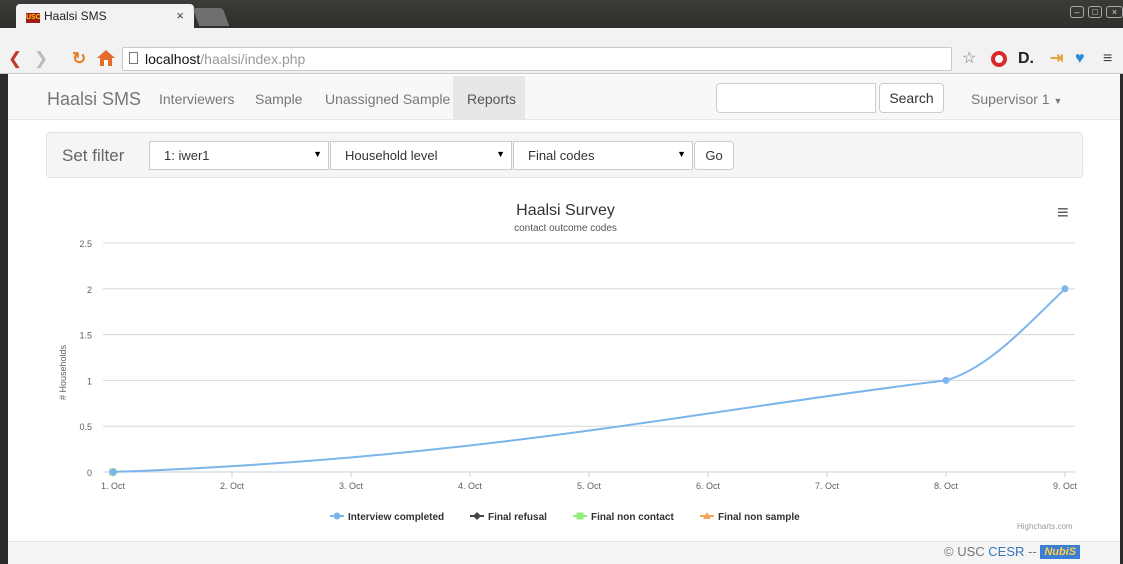  I want to click on x-tick-label: 6. Oct, so click(708, 486).